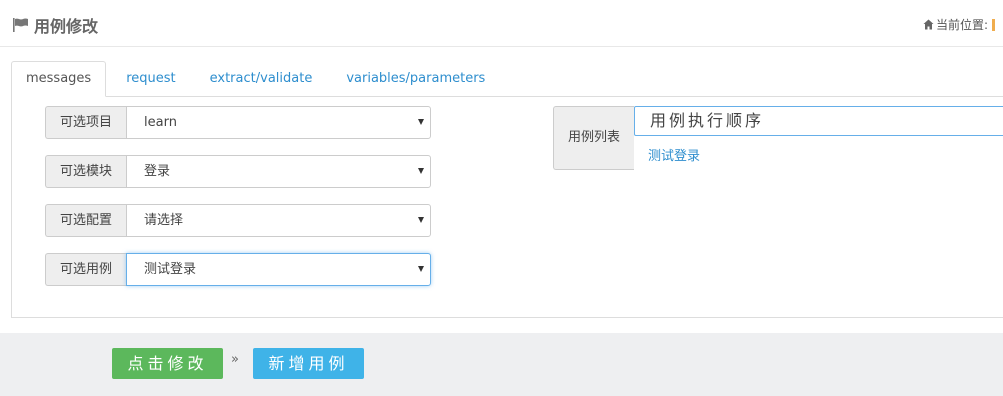 This screenshot has width=1003, height=396. What do you see at coordinates (66, 26) in the screenshot?
I see `page-title-text: 用例修改` at bounding box center [66, 26].